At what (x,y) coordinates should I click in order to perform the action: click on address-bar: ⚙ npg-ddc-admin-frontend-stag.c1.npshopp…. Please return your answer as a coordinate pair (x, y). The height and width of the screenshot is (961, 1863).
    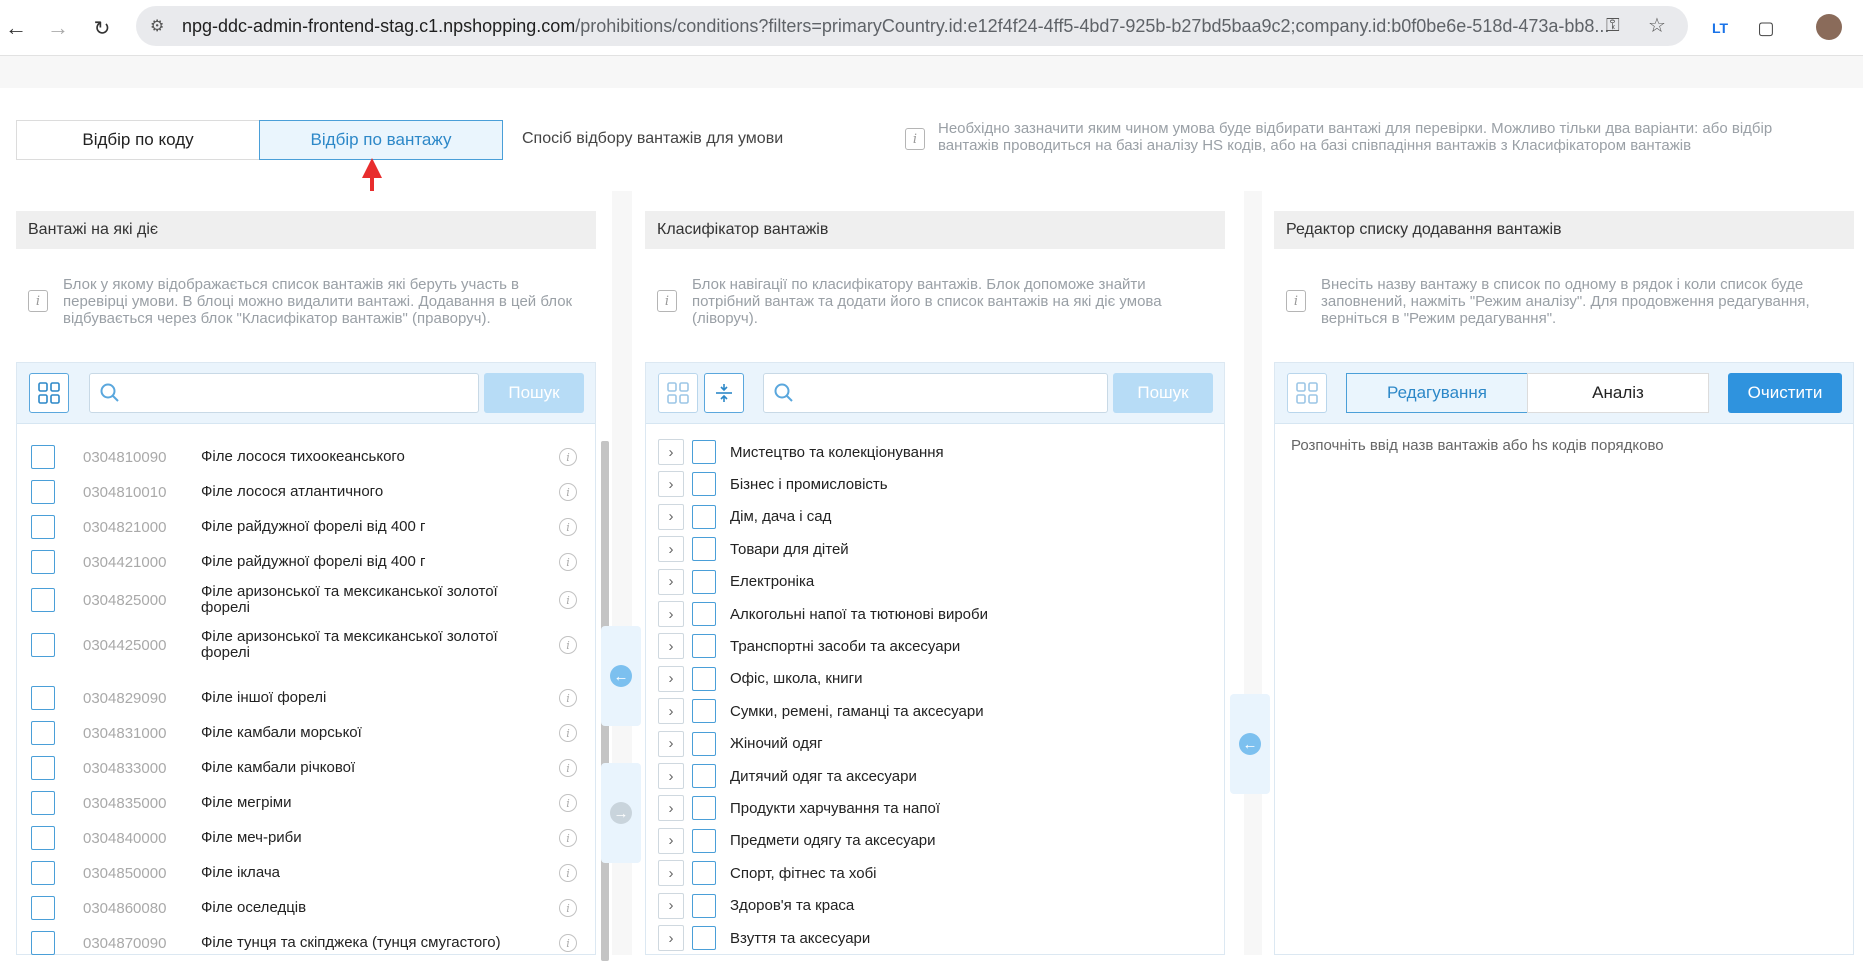
    Looking at the image, I should click on (912, 26).